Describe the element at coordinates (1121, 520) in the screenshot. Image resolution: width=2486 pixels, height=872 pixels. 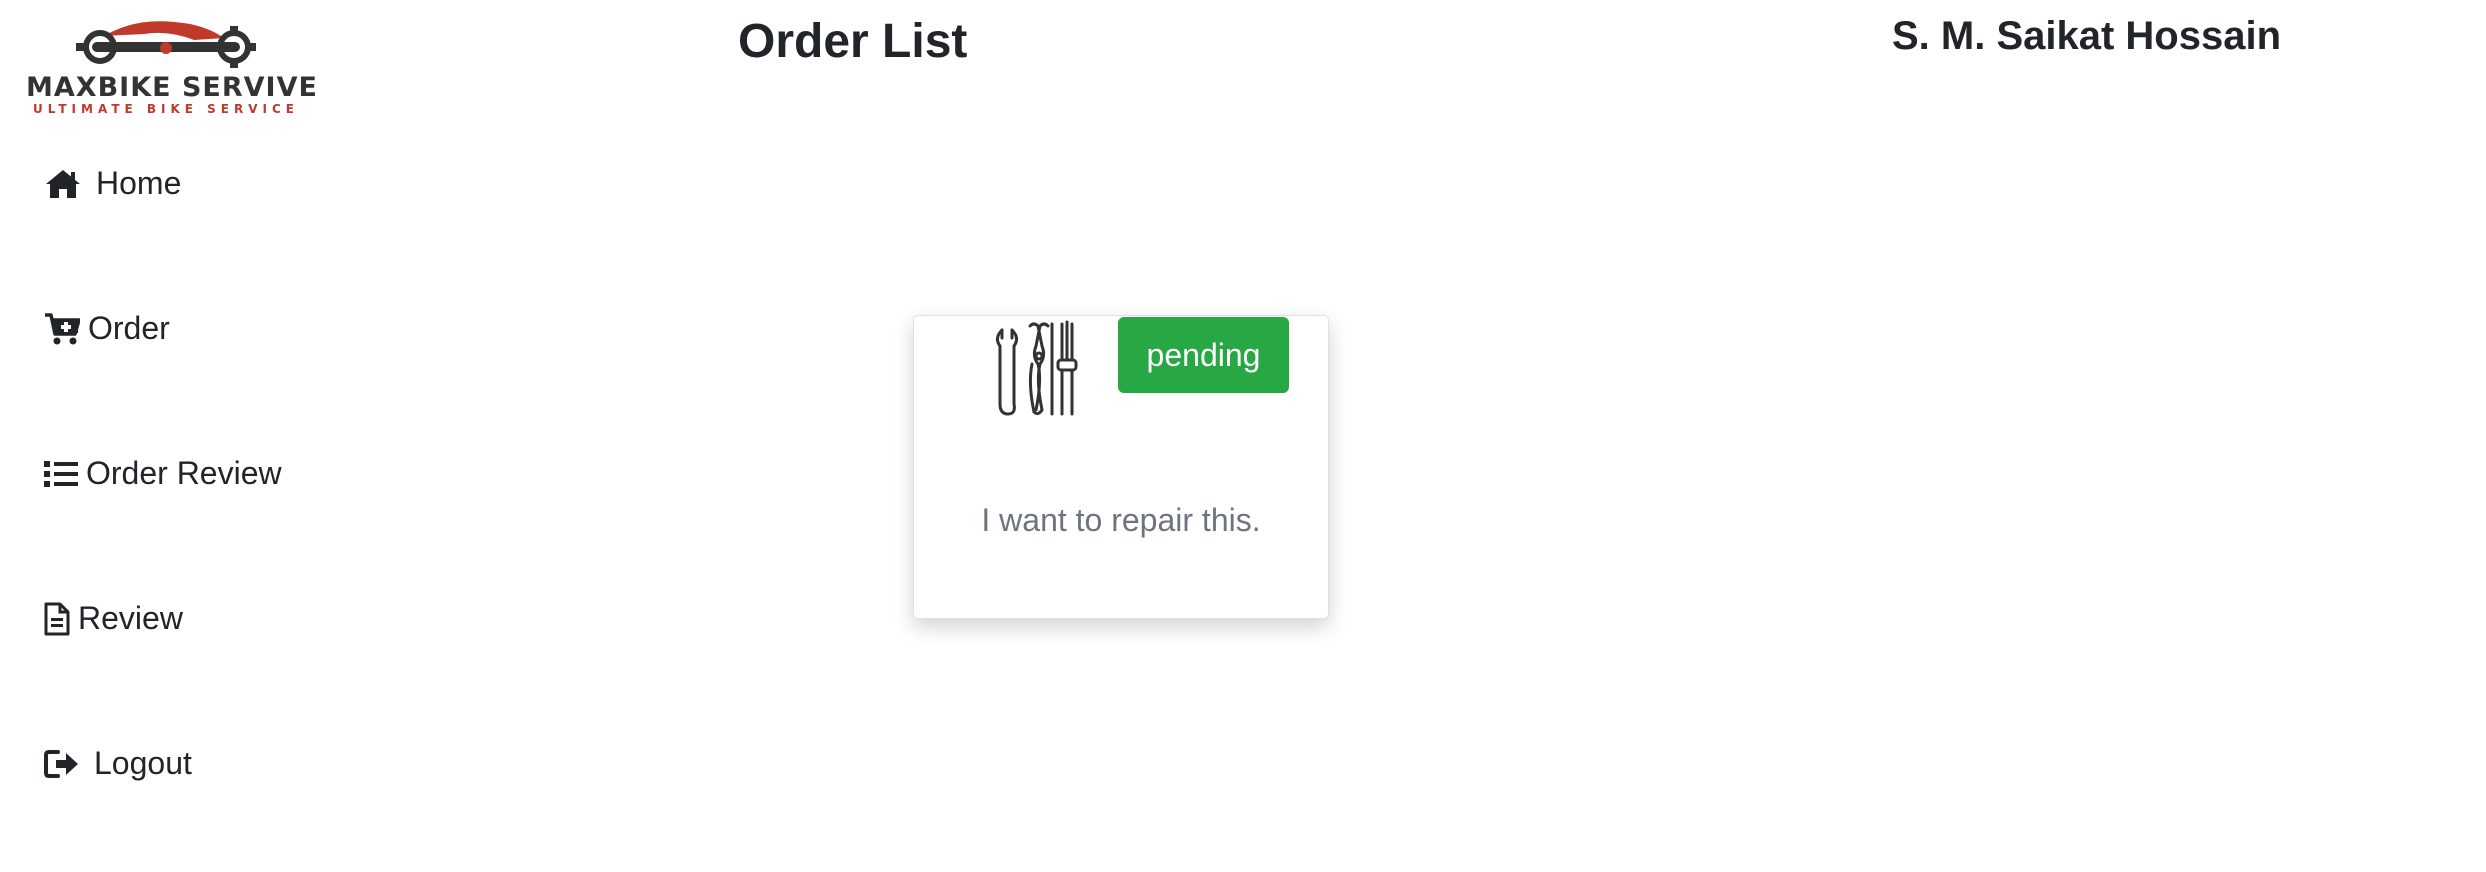
I see `order-description: I want to repair this.` at that location.